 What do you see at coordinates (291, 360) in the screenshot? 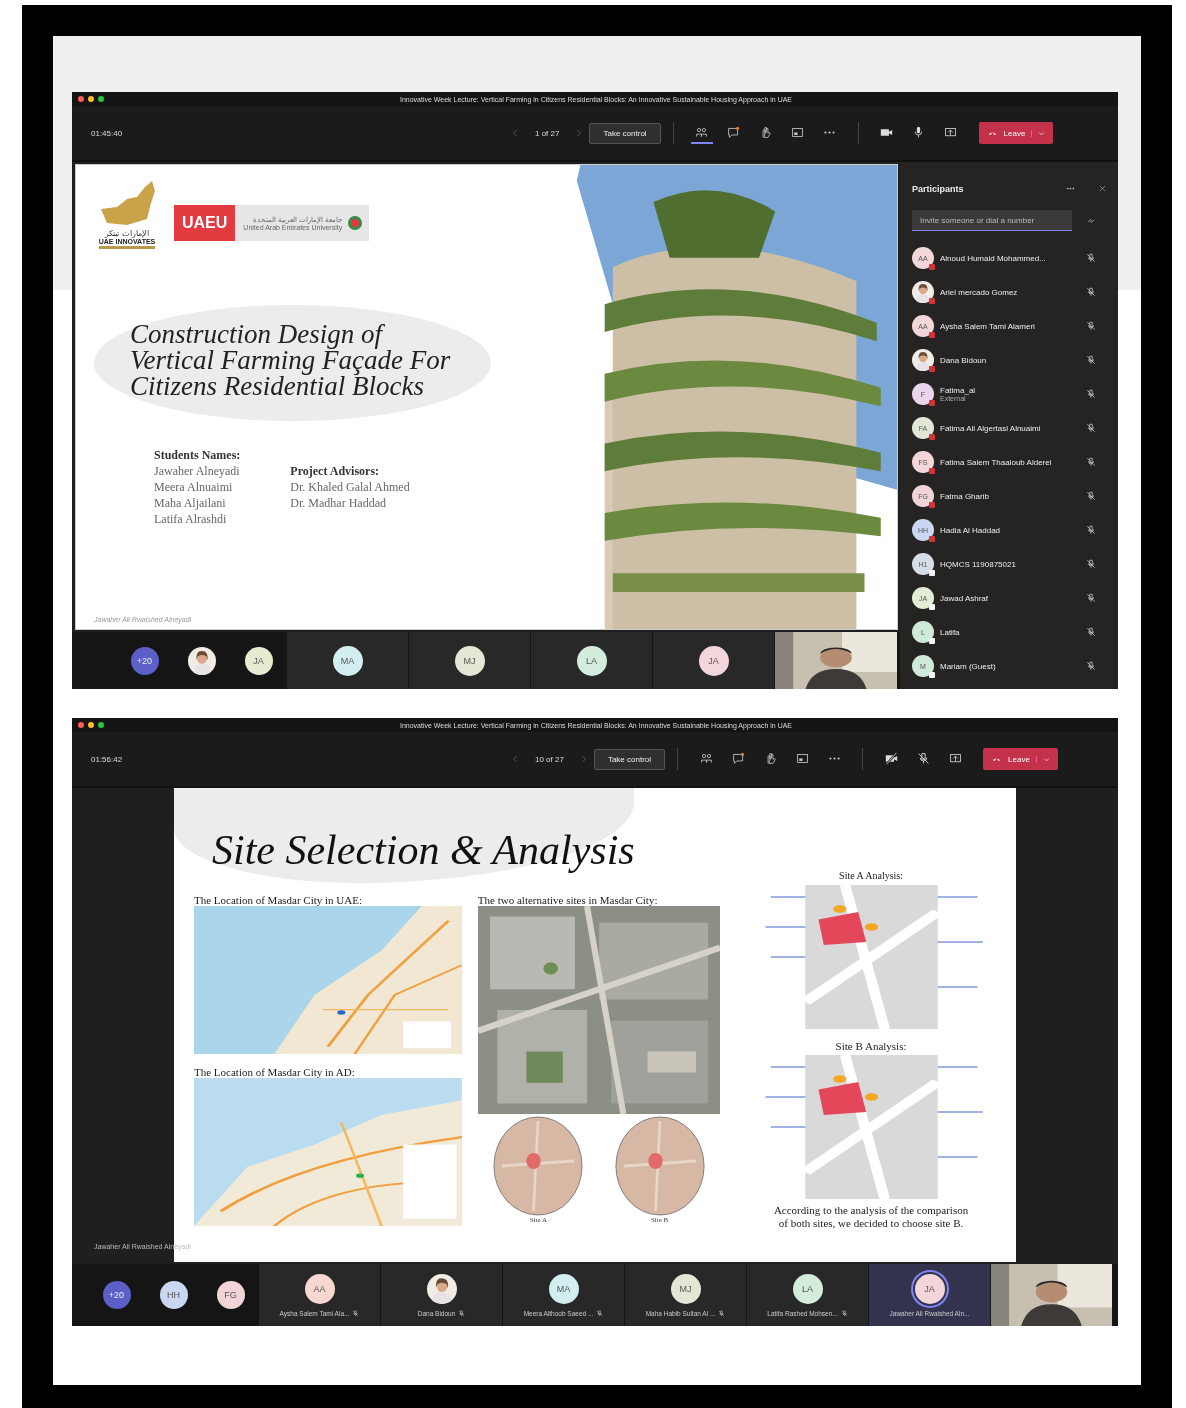
I see `slide-title: Construction Design of Vertical Farming Façade For Citizens Residential Blocks` at bounding box center [291, 360].